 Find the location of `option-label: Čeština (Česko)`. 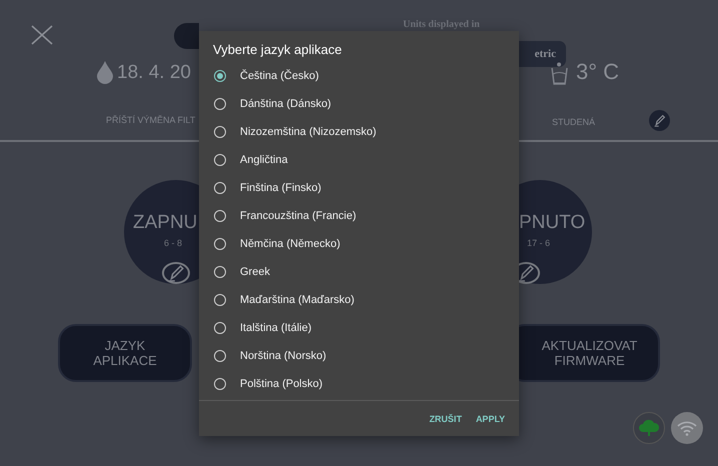

option-label: Čeština (Česko) is located at coordinates (279, 76).